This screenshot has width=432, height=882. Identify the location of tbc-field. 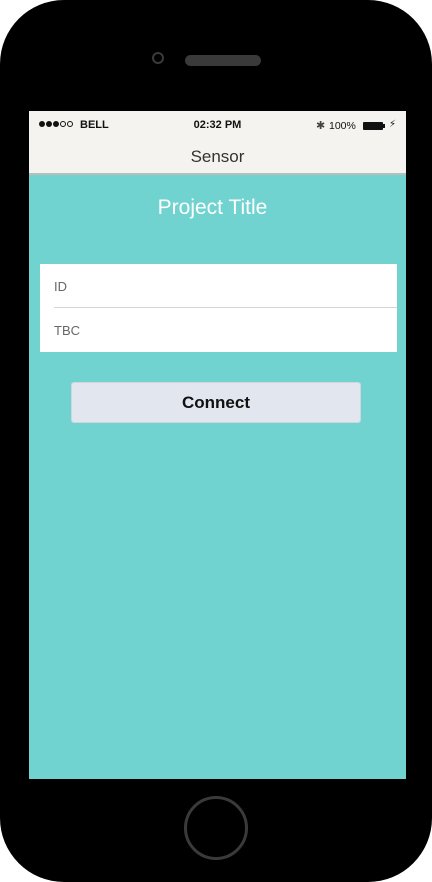
(218, 330).